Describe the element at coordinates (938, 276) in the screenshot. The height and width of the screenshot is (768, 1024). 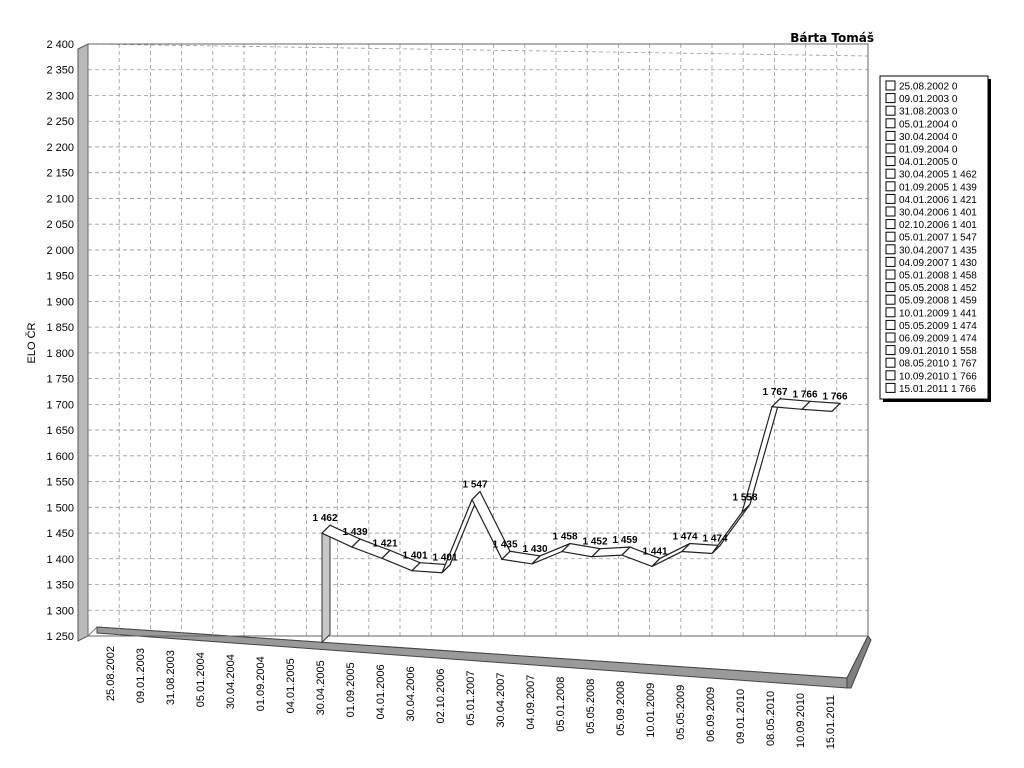
I see `legend-entry: 05.01.2008 1 458` at that location.